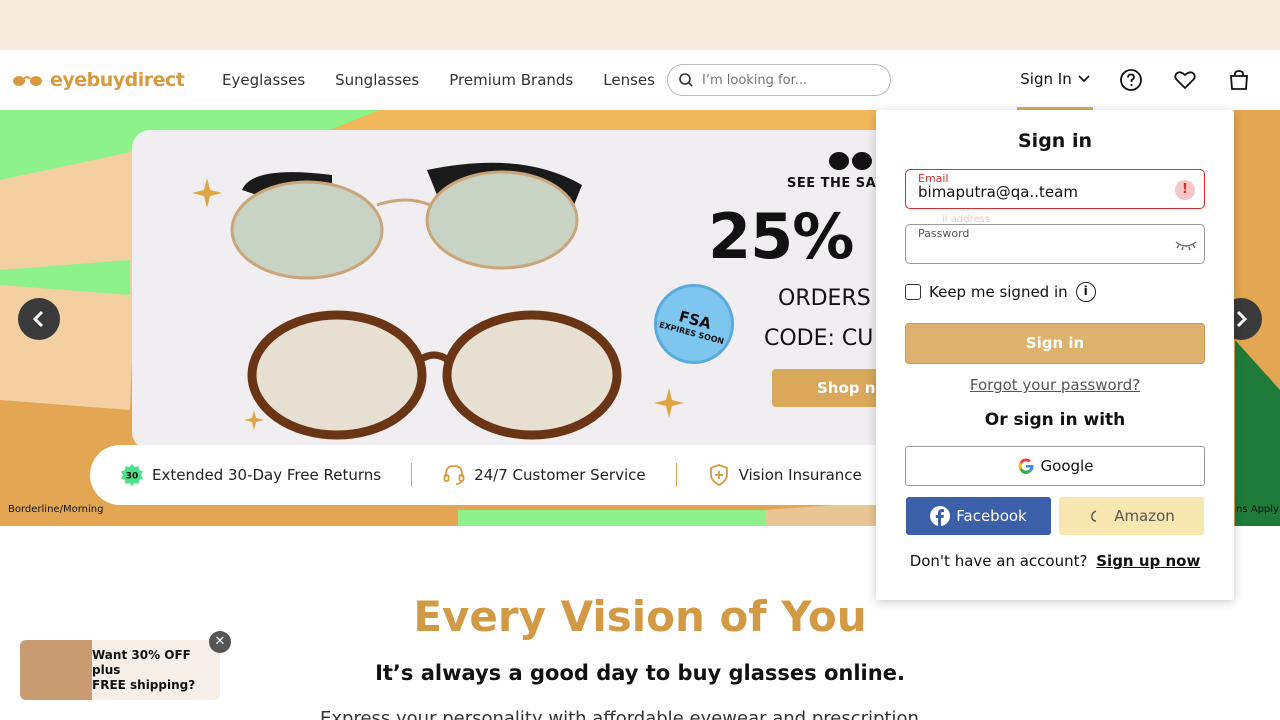 The image size is (1280, 720). What do you see at coordinates (141, 662) in the screenshot?
I see `promo-popup-line1: Want 30% OFF plus` at bounding box center [141, 662].